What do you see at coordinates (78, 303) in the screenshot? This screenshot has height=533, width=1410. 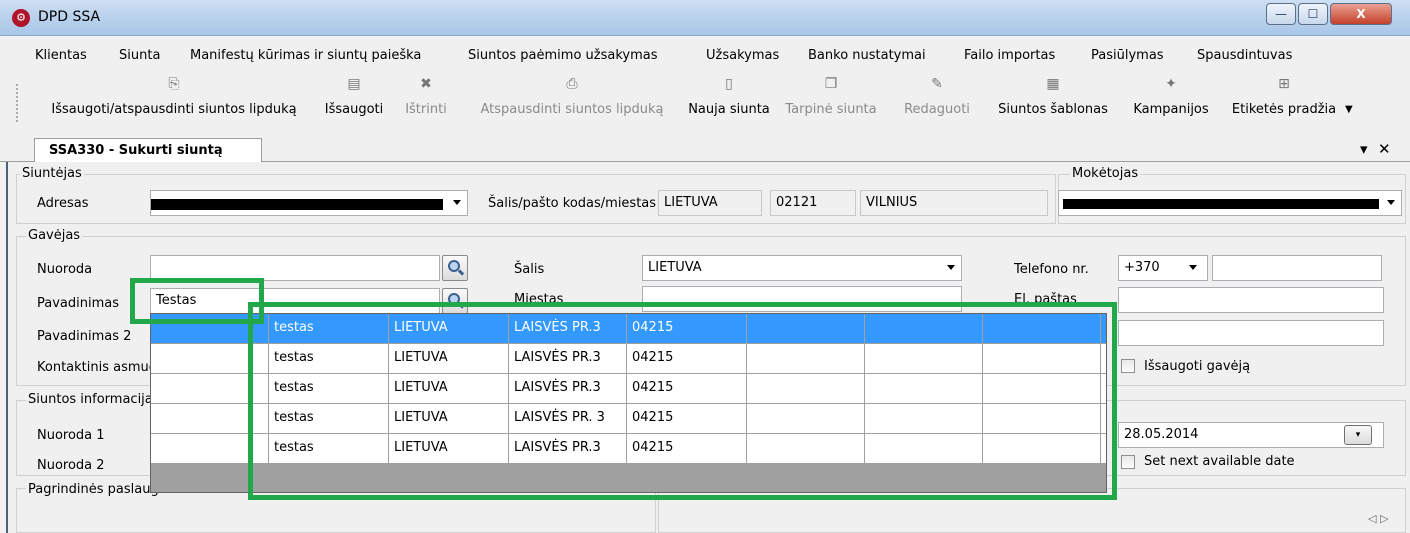 I see `recipient-name-label: Pavadinimas` at bounding box center [78, 303].